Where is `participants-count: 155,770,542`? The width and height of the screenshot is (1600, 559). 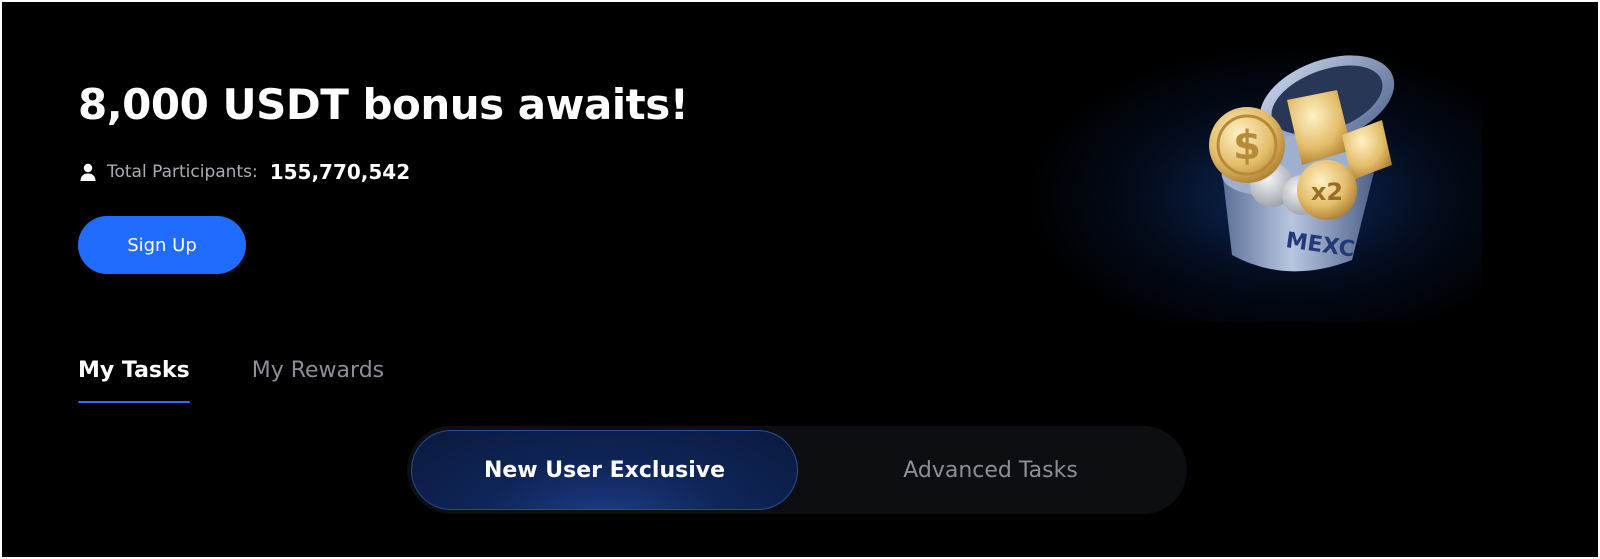 participants-count: 155,770,542 is located at coordinates (340, 172).